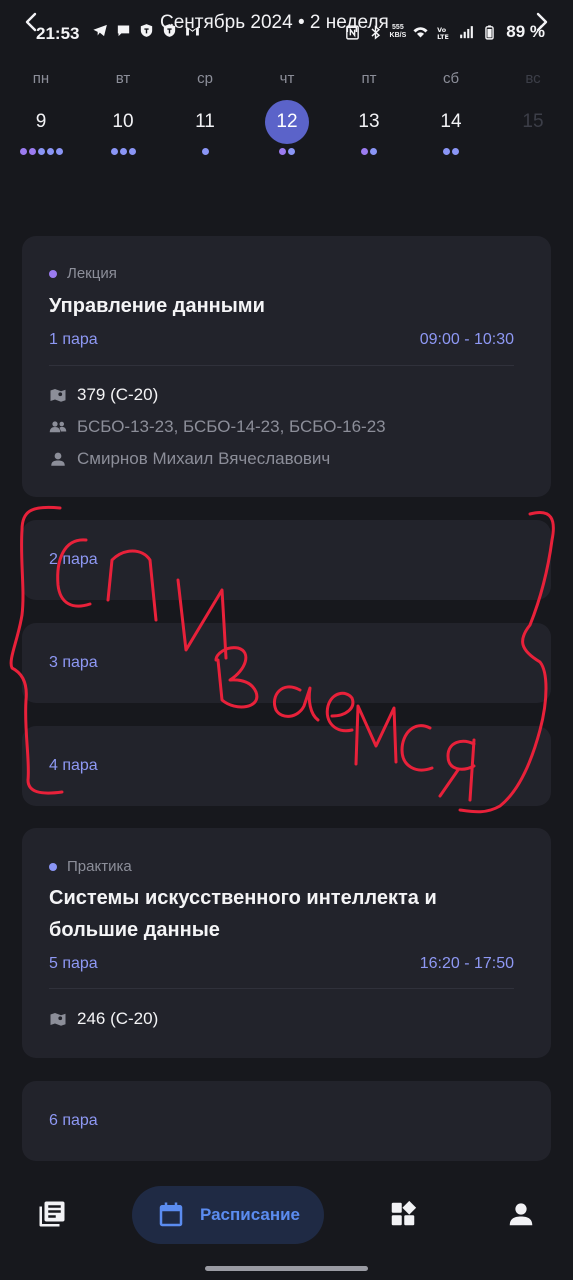  I want to click on nav-schedule: Расписание, so click(228, 1215).